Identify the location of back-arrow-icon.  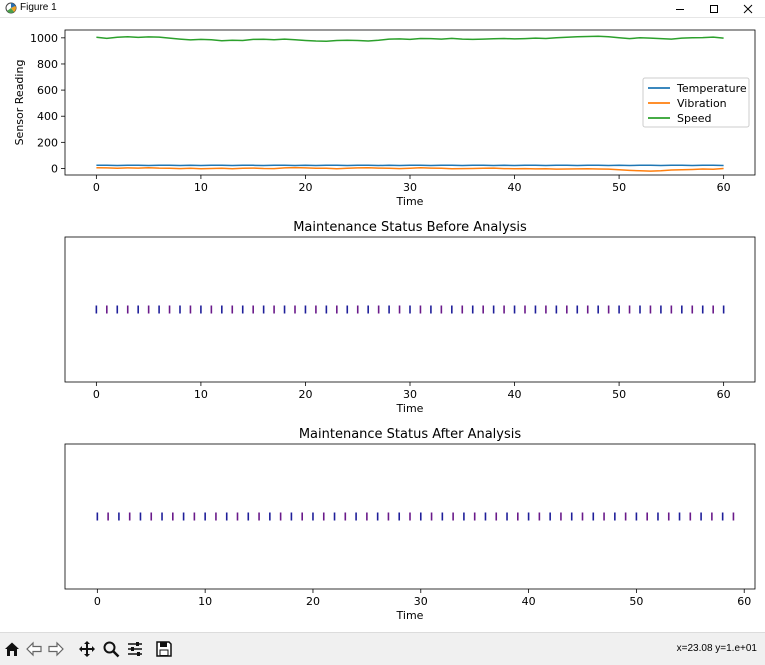
(34, 649).